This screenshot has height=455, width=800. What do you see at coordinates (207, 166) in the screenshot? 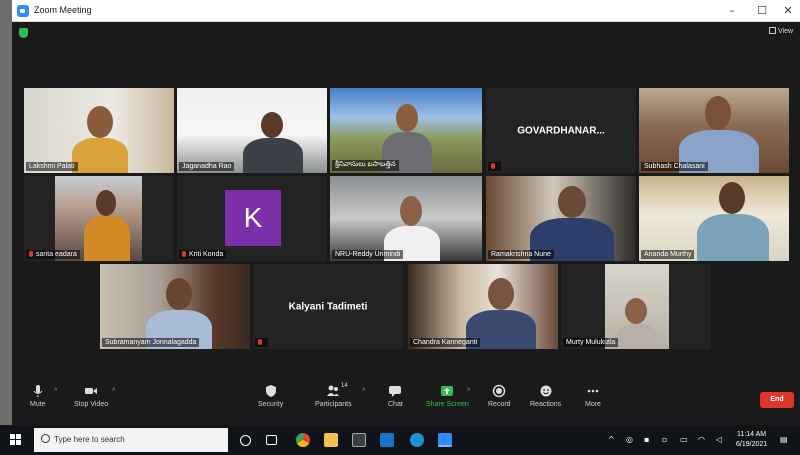
I see `participant-name: Jaganadha Rao` at bounding box center [207, 166].